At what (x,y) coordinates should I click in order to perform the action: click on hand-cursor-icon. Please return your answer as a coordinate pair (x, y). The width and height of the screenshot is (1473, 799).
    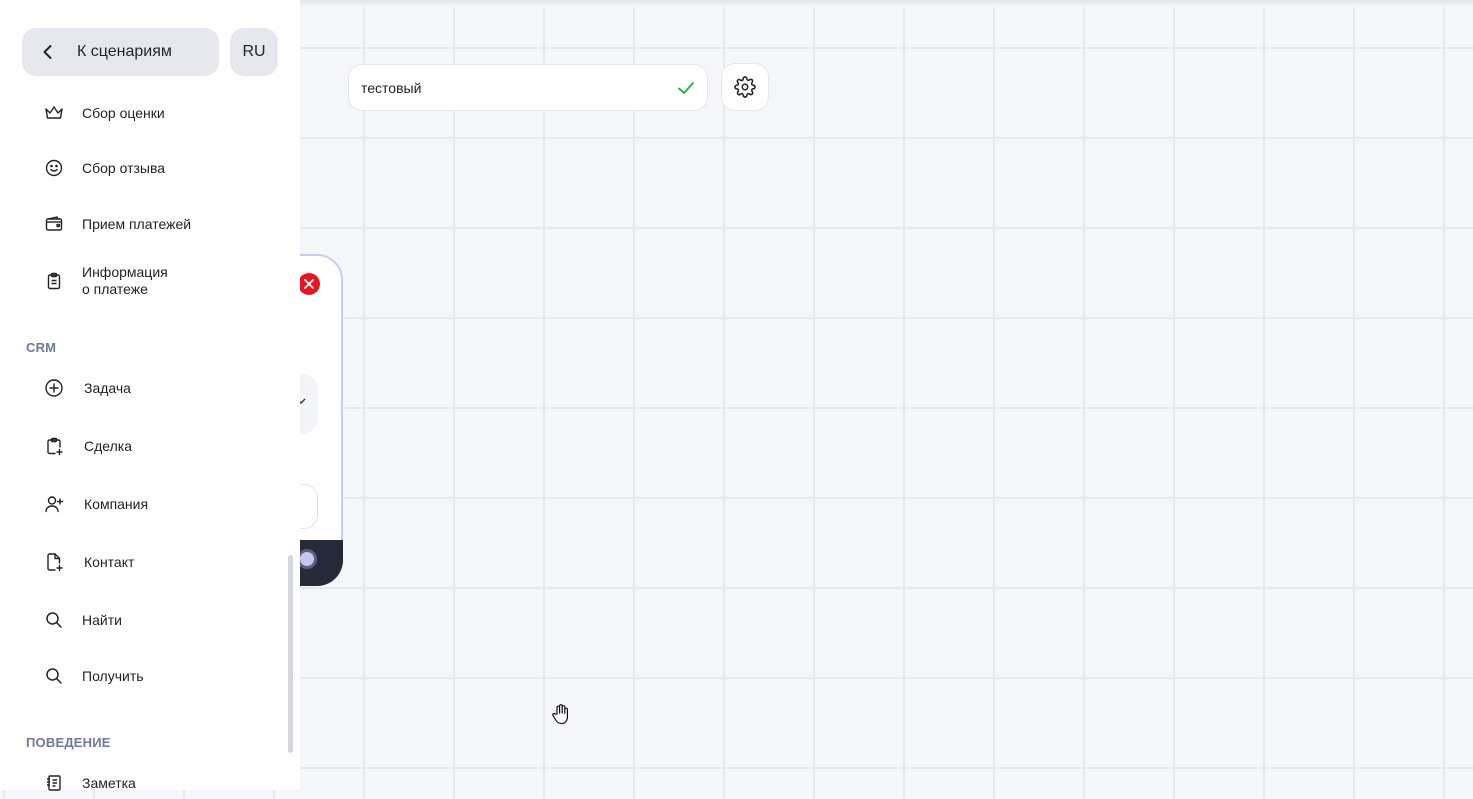
    Looking at the image, I should click on (560, 714).